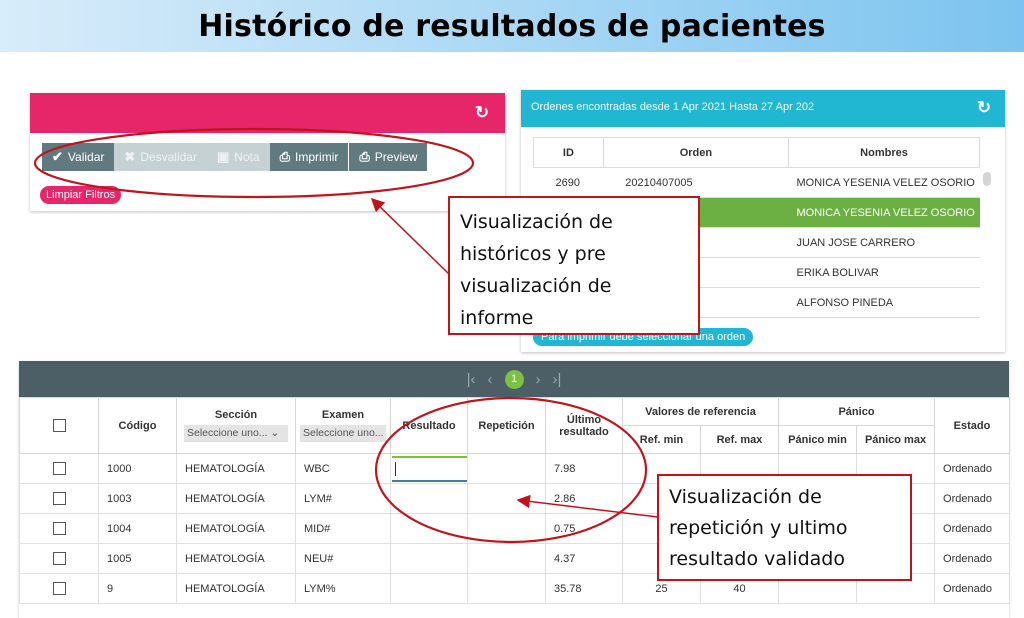  I want to click on col-header-repeticion: Repetición, so click(506, 425).